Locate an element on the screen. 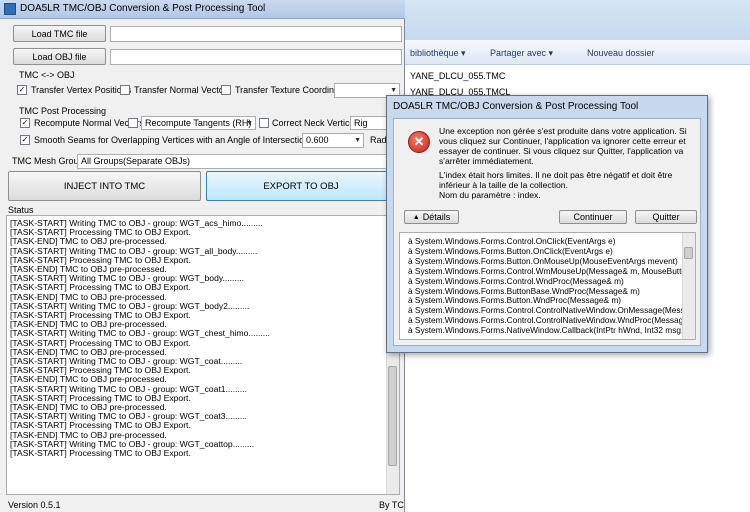  details-button: ▲ Détails is located at coordinates (431, 217).